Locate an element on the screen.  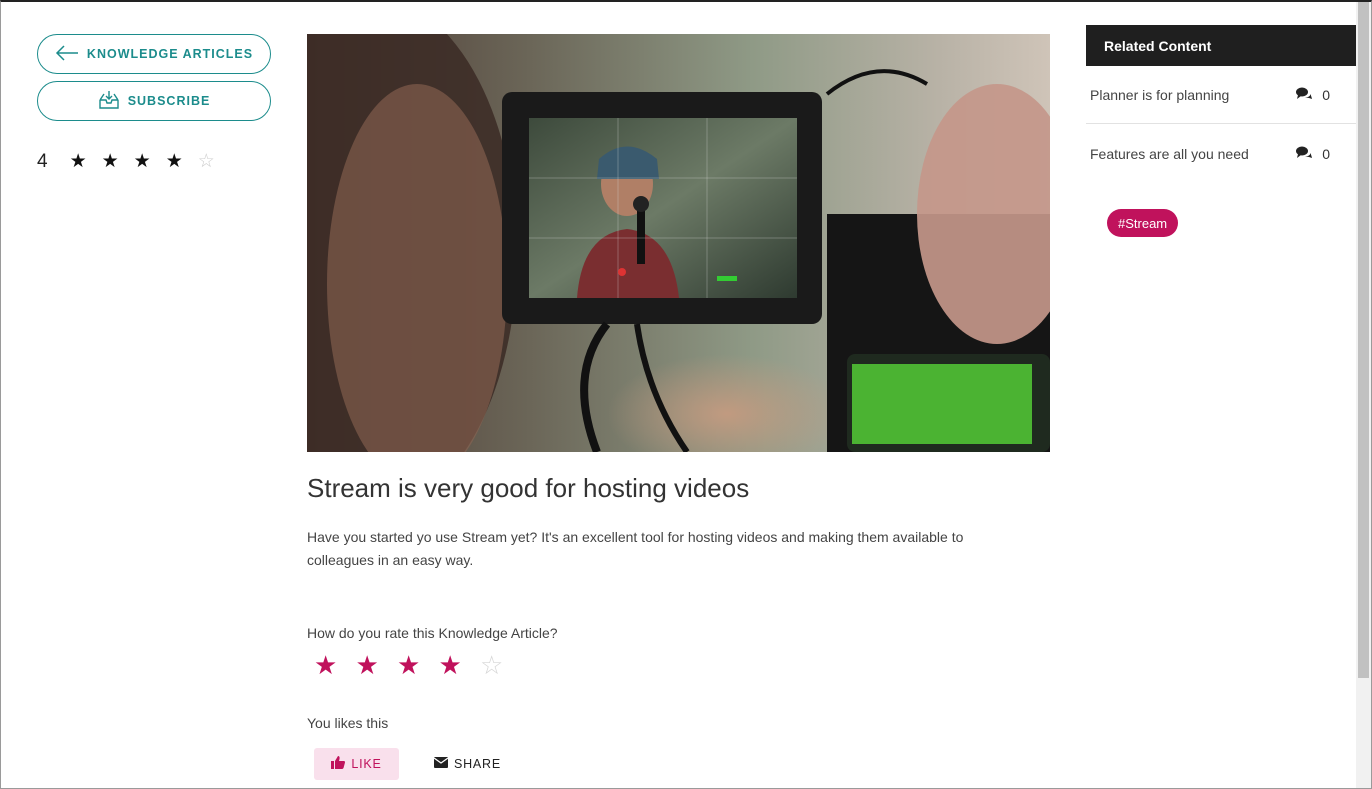
related-item: Planner is for planning 0 is located at coordinates (1221, 95).